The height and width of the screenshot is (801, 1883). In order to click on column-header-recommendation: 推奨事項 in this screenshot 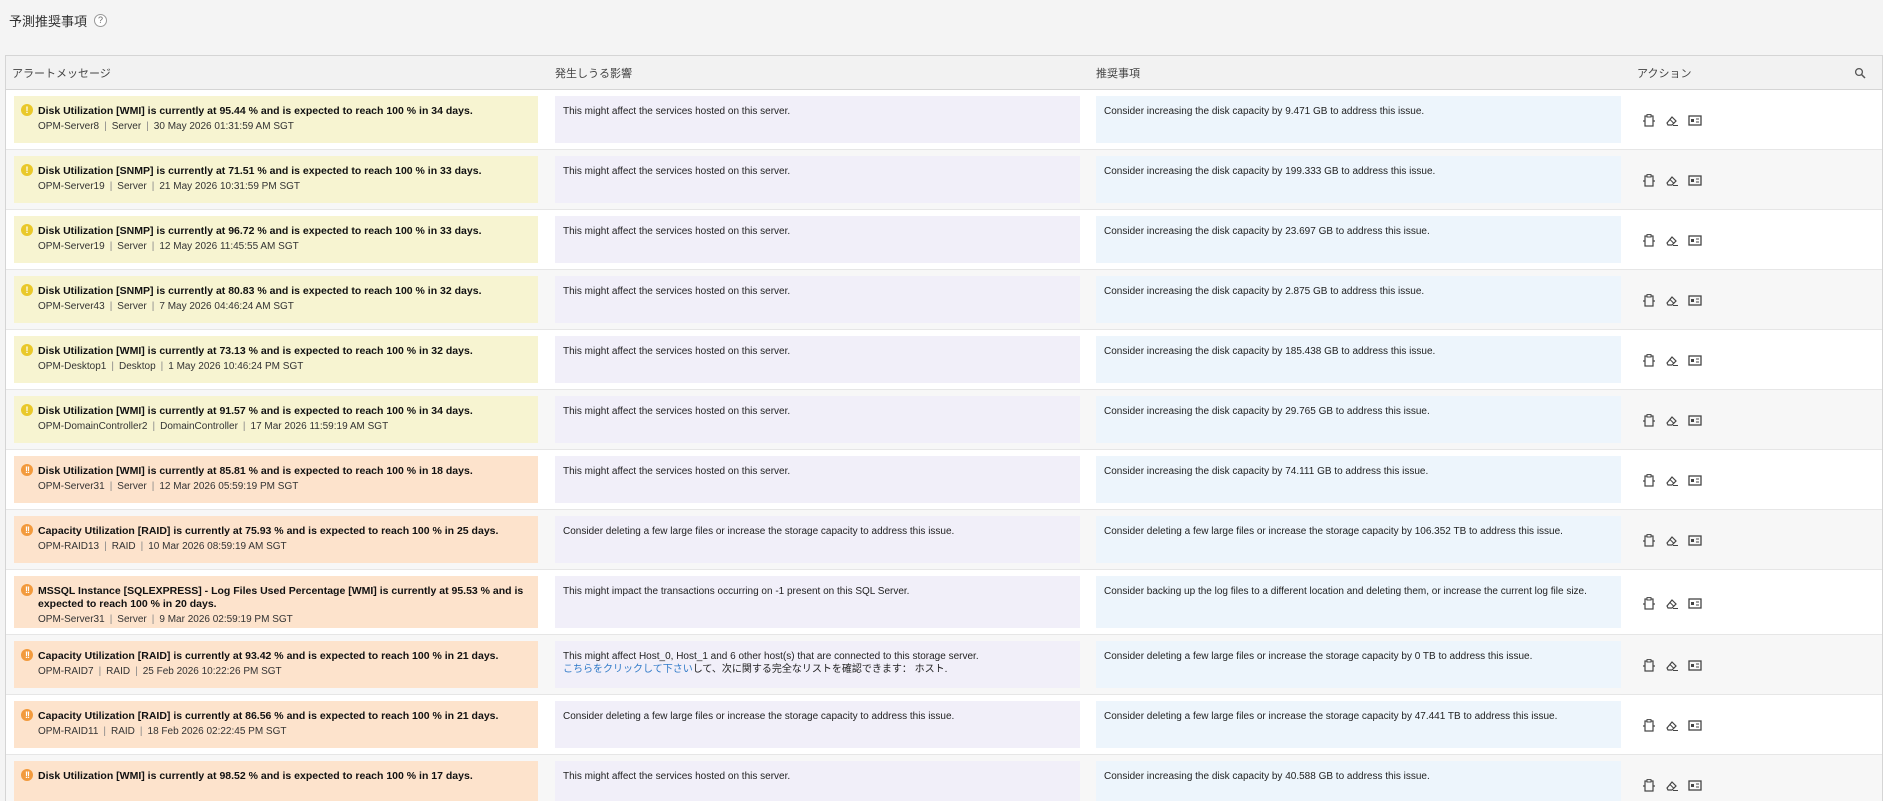, I will do `click(1118, 73)`.